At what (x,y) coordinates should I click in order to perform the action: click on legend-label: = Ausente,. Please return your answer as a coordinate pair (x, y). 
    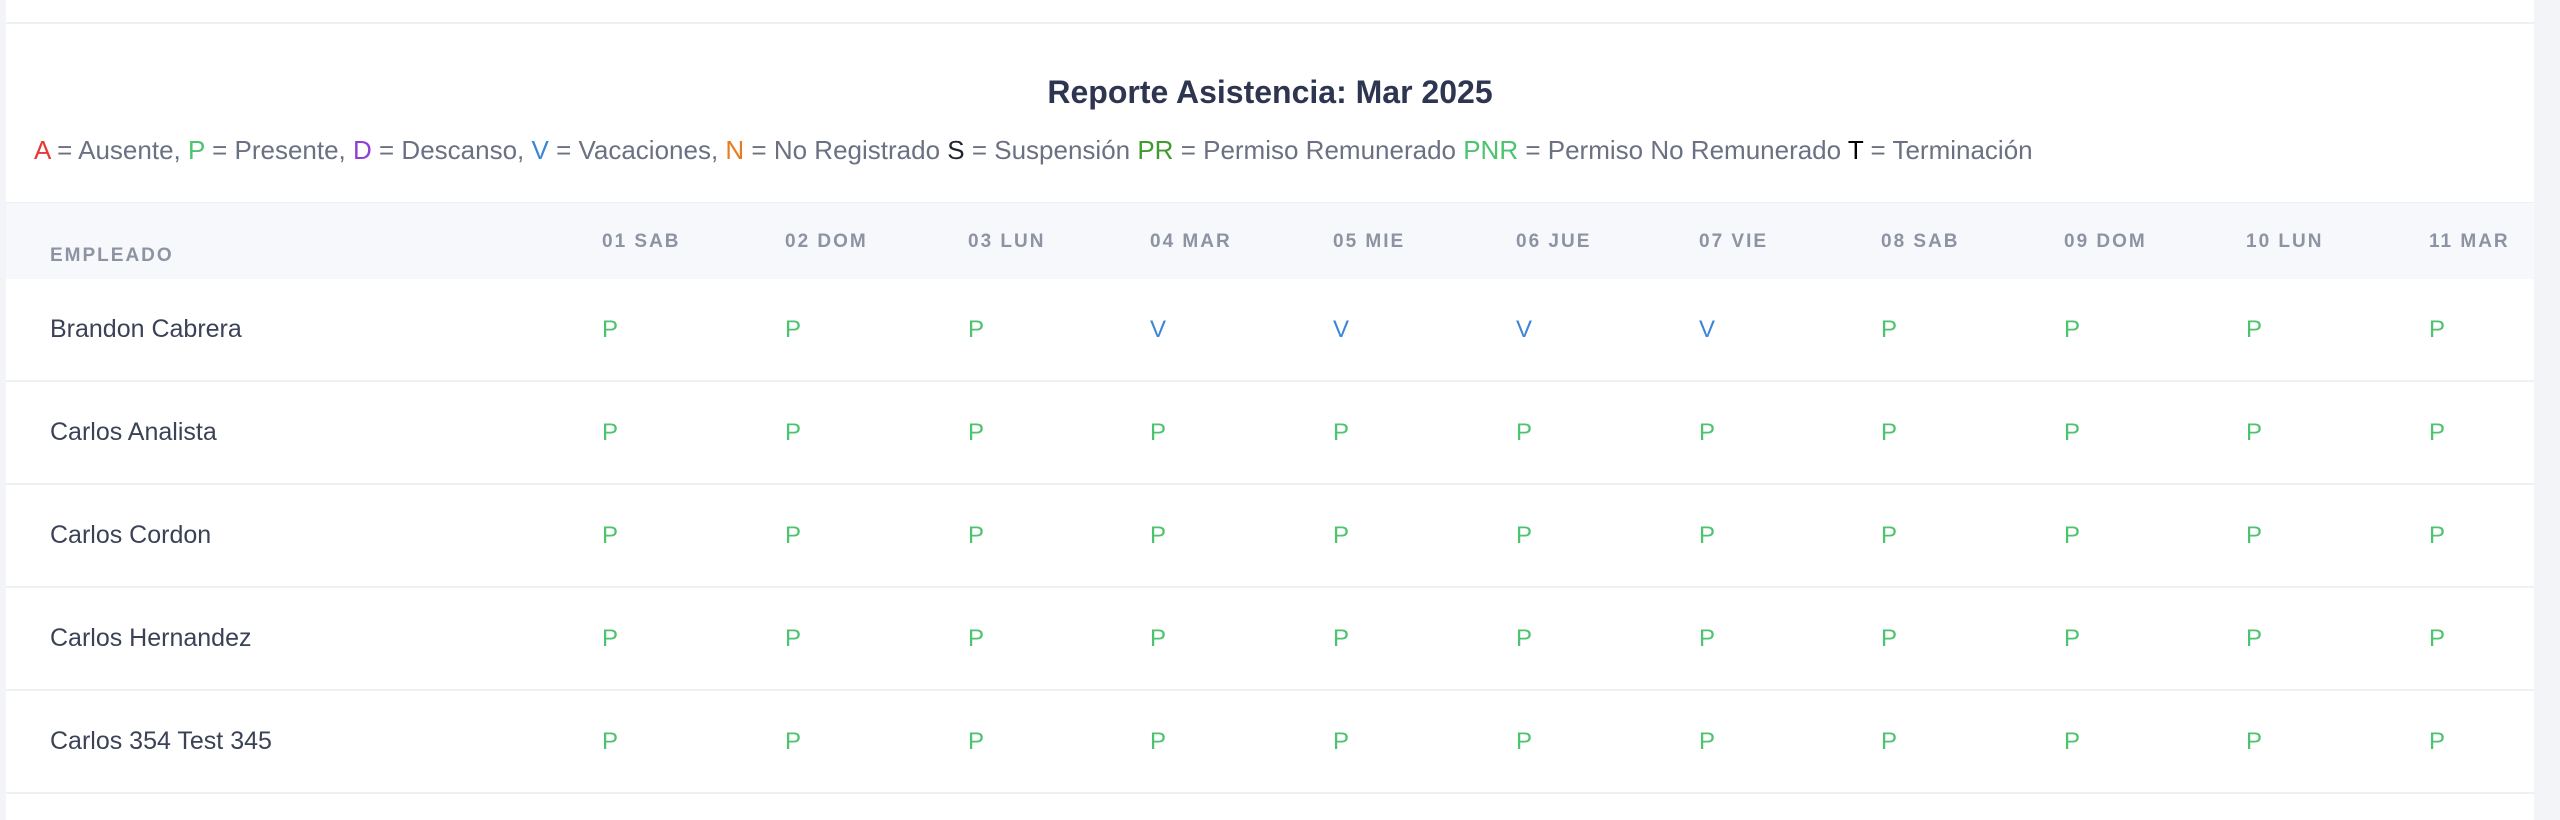
    Looking at the image, I should click on (118, 150).